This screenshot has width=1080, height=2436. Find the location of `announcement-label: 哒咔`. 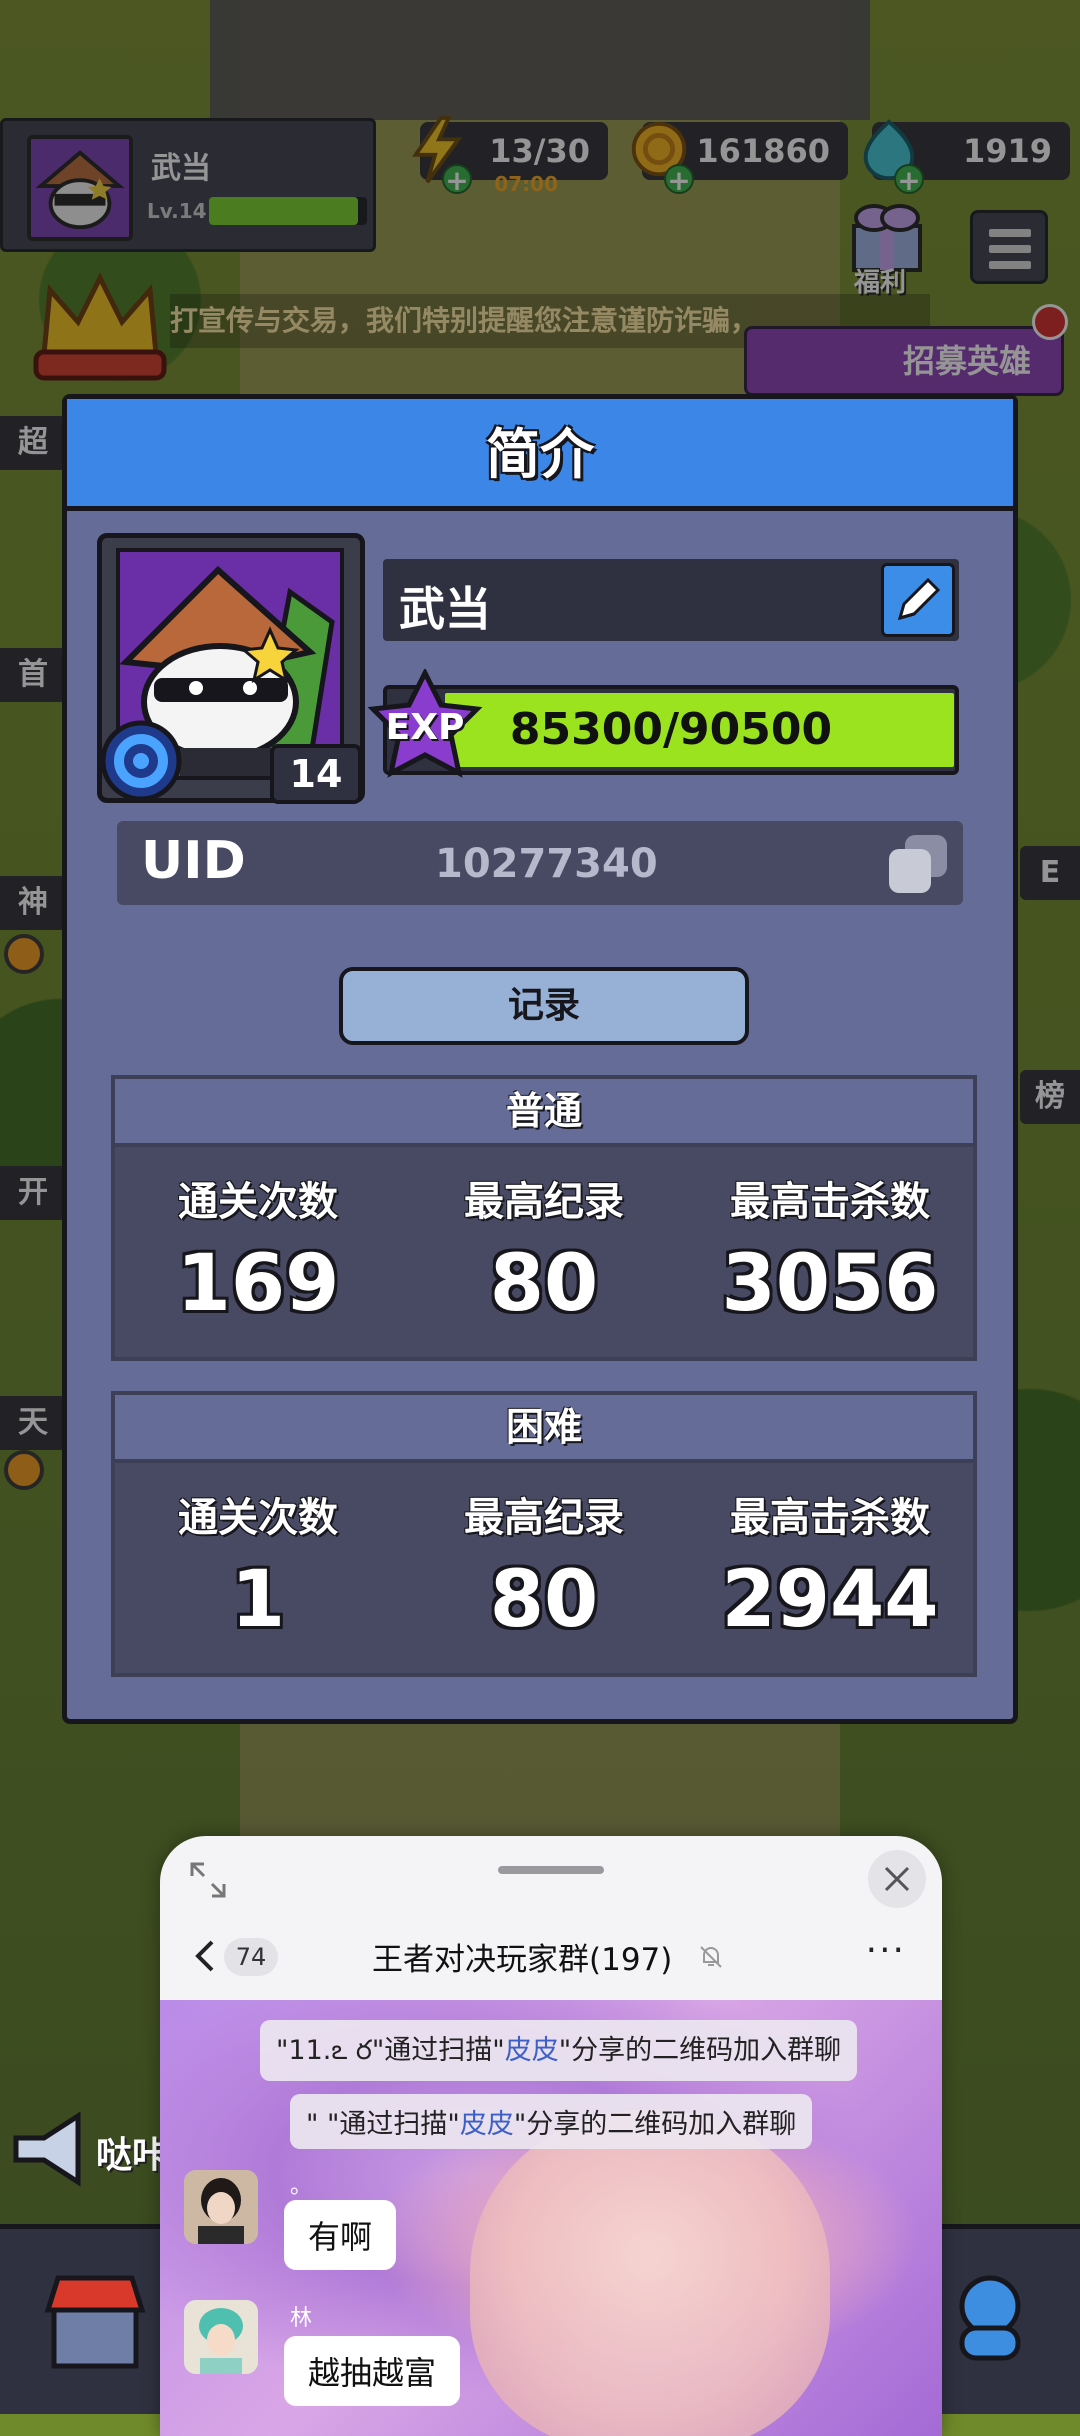

announcement-label: 哒咔 is located at coordinates (132, 2155).